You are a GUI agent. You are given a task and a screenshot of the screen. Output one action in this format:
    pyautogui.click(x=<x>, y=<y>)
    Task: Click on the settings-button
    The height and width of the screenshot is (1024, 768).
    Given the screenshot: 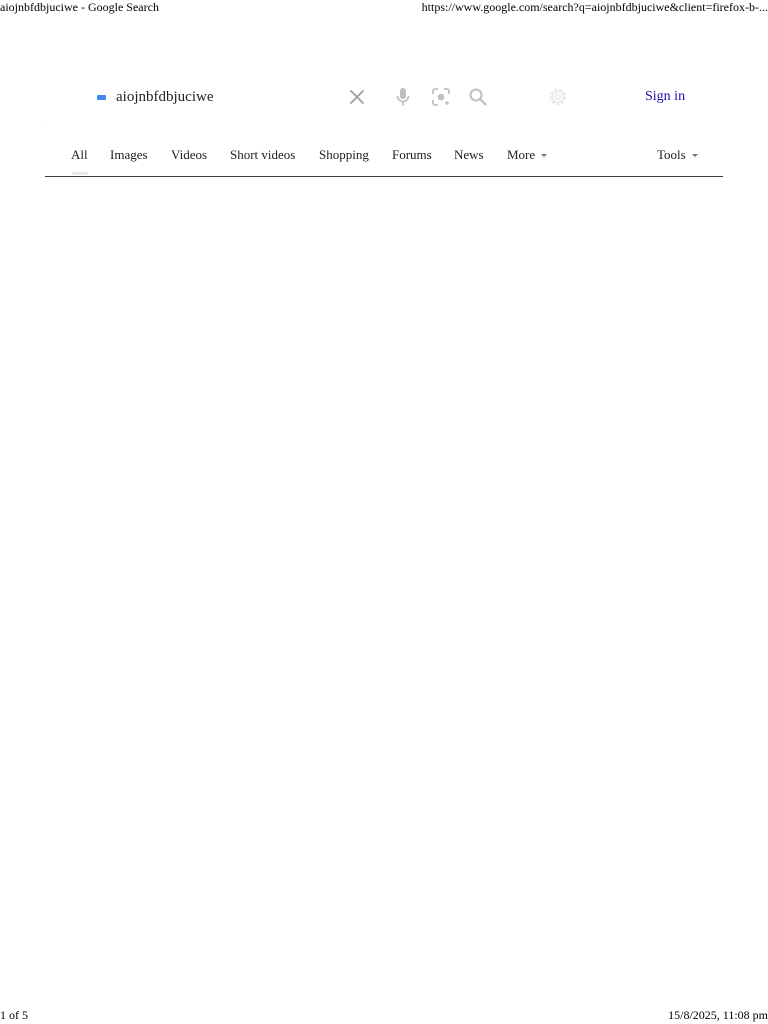 What is the action you would take?
    pyautogui.click(x=558, y=97)
    